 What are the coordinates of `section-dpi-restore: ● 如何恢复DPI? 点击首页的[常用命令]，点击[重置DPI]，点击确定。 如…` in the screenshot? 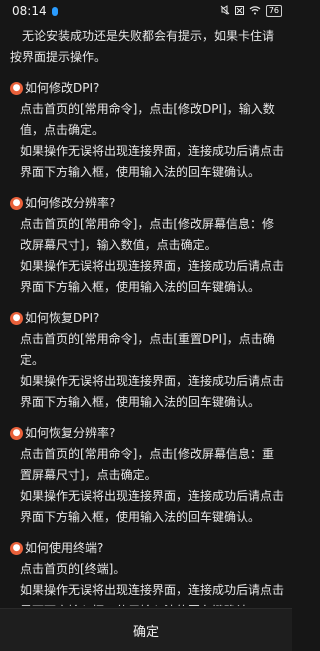 It's located at (147, 360).